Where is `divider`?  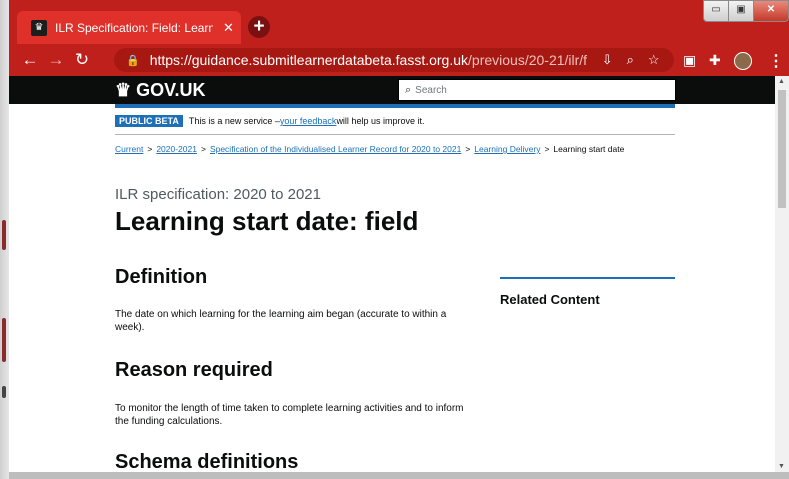 divider is located at coordinates (395, 134).